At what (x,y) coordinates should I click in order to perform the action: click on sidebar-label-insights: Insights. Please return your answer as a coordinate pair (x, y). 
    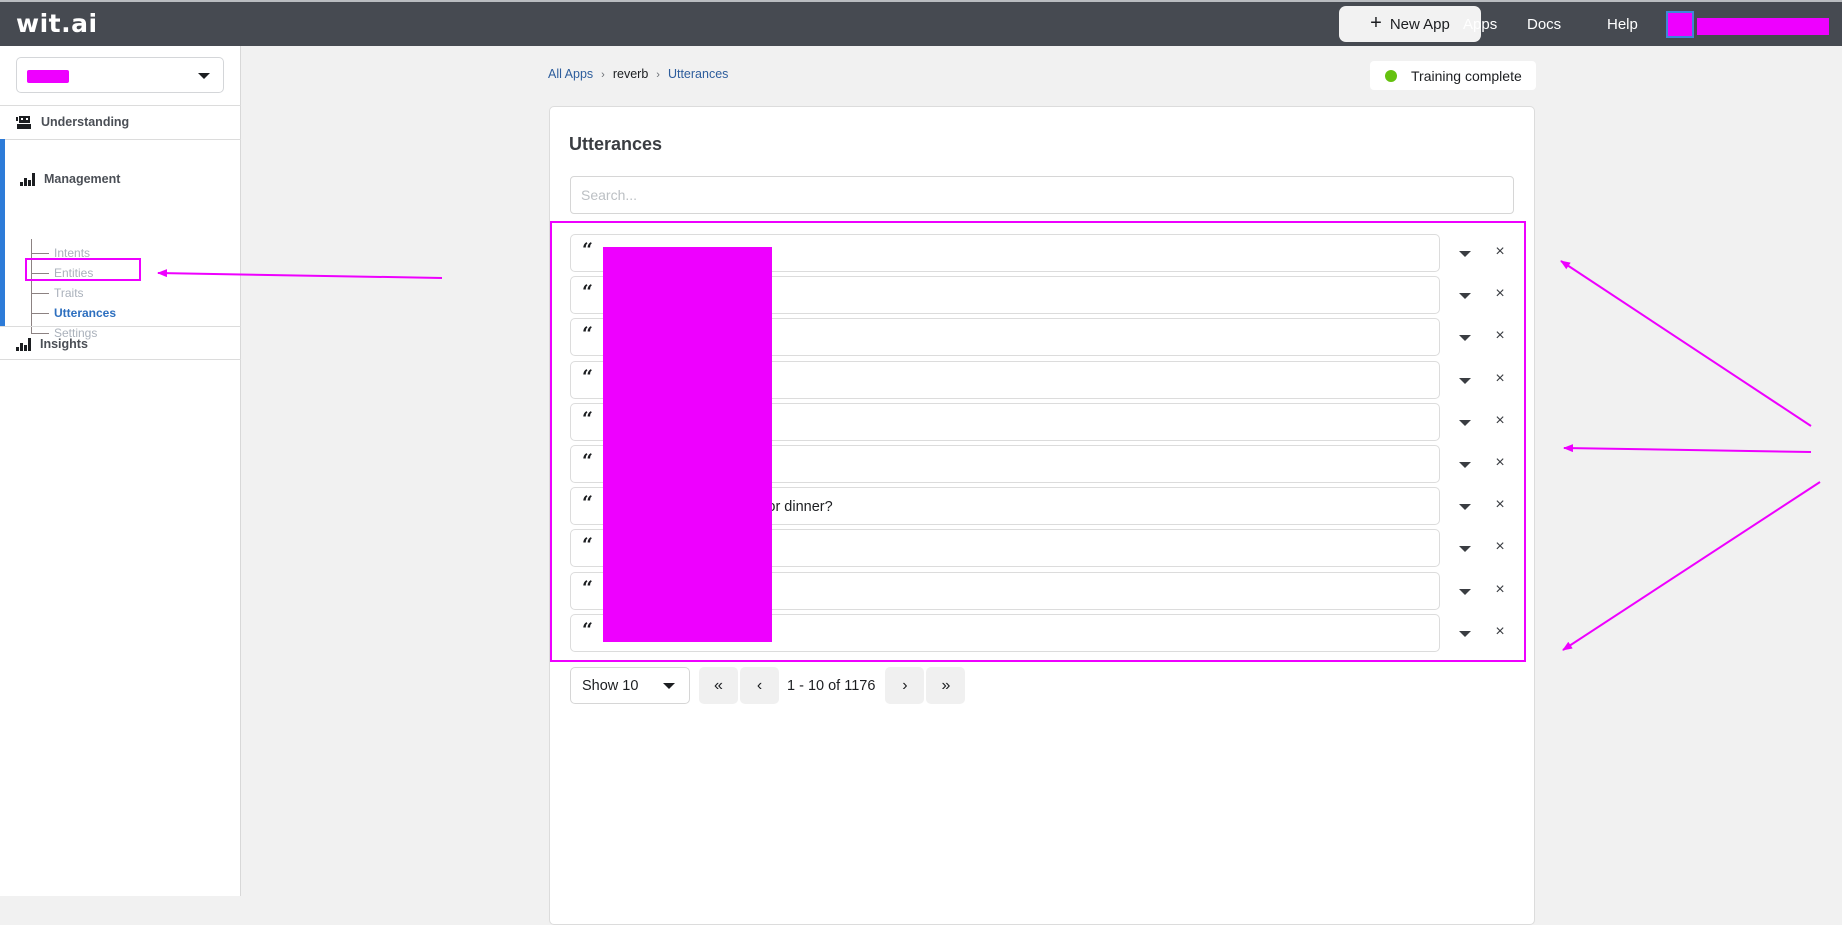
    Looking at the image, I should click on (64, 344).